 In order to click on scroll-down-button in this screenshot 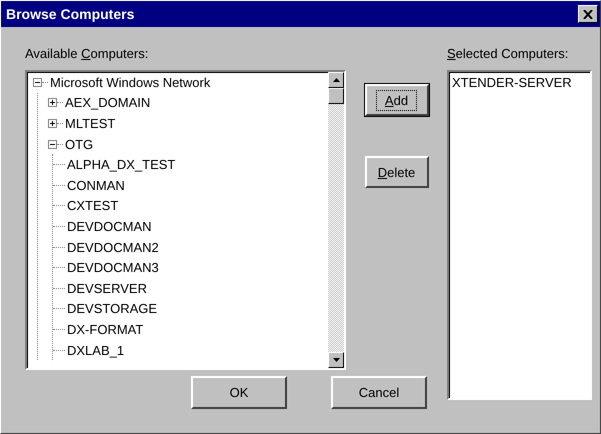, I will do `click(336, 360)`.